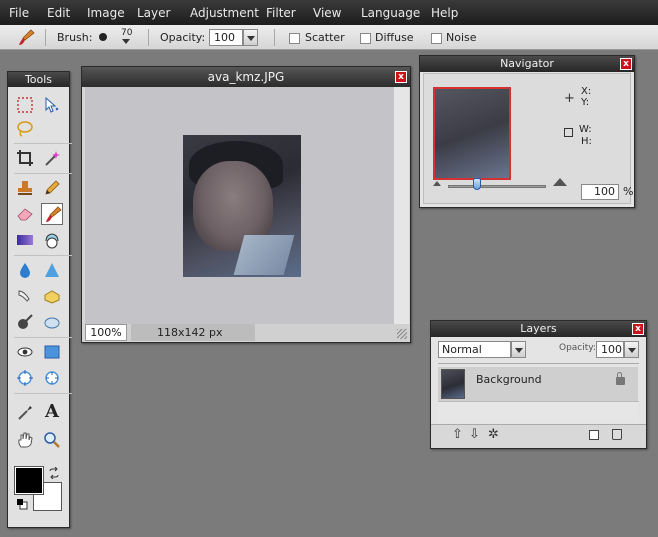  I want to click on zoom-level: 100%, so click(106, 332).